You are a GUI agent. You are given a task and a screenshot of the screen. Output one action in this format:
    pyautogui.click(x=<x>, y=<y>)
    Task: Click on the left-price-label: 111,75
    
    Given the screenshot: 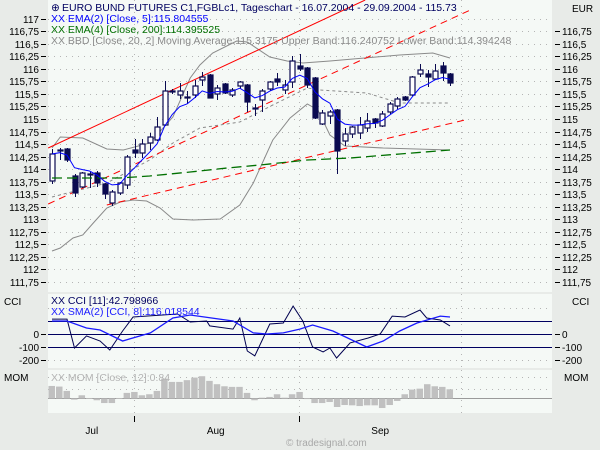 What is the action you would take?
    pyautogui.click(x=25, y=283)
    